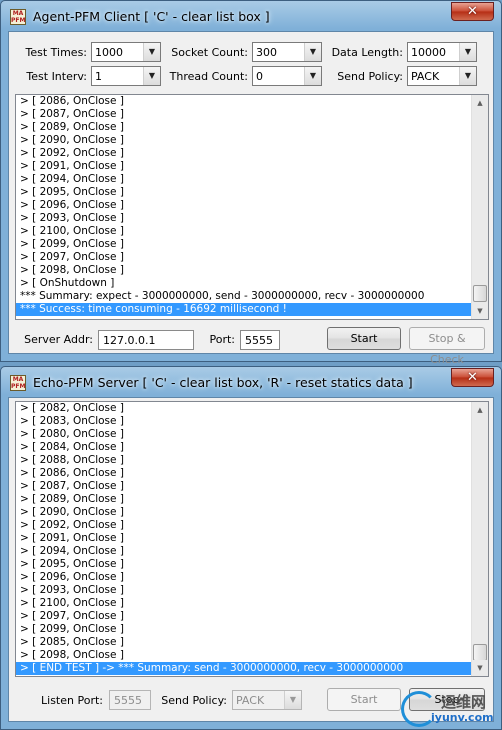  Describe the element at coordinates (447, 346) in the screenshot. I see `stop-check-button: Stop & Check` at that location.